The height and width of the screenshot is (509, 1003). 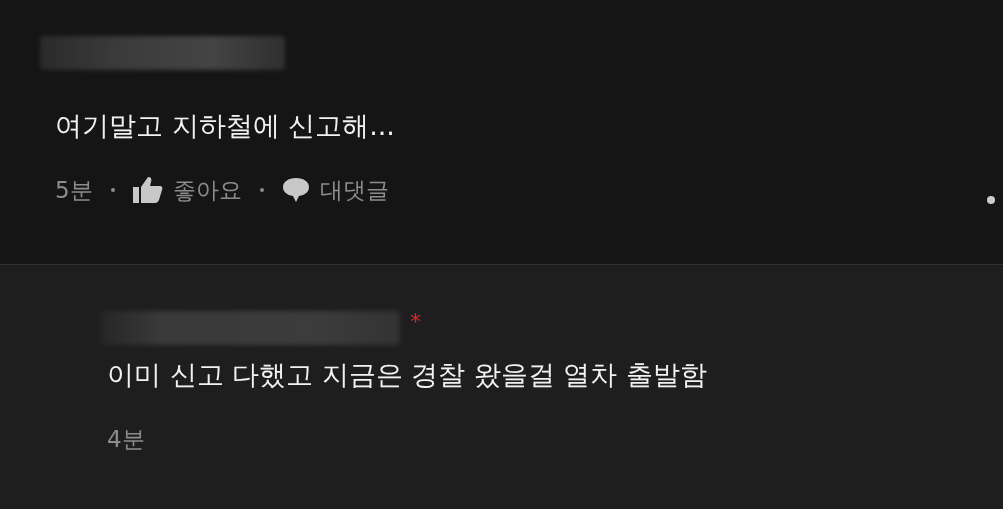 What do you see at coordinates (415, 322) in the screenshot?
I see `author-mark: *` at bounding box center [415, 322].